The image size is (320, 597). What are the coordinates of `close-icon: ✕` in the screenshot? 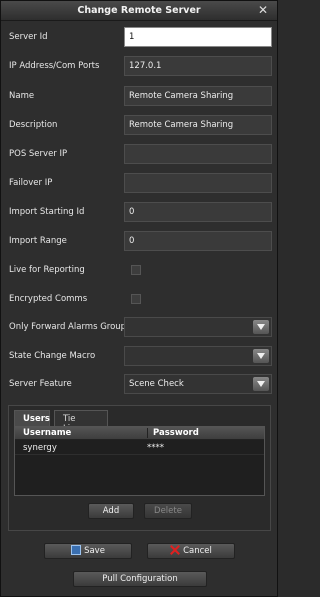 It's located at (263, 10).